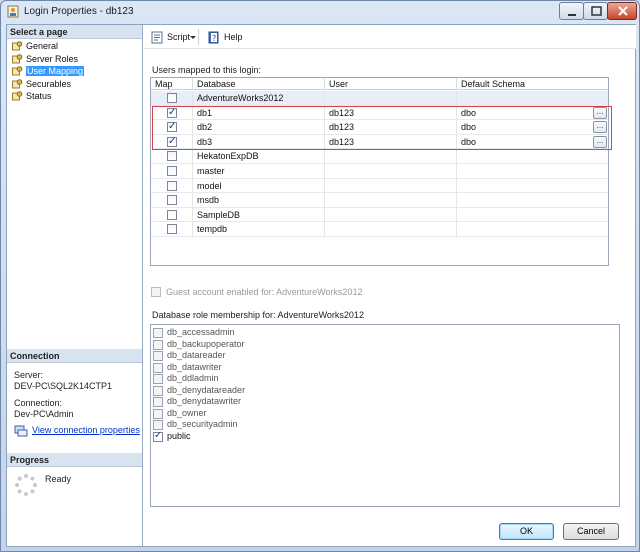  Describe the element at coordinates (259, 98) in the screenshot. I see `database-cell: AdventureWorks2012` at that location.